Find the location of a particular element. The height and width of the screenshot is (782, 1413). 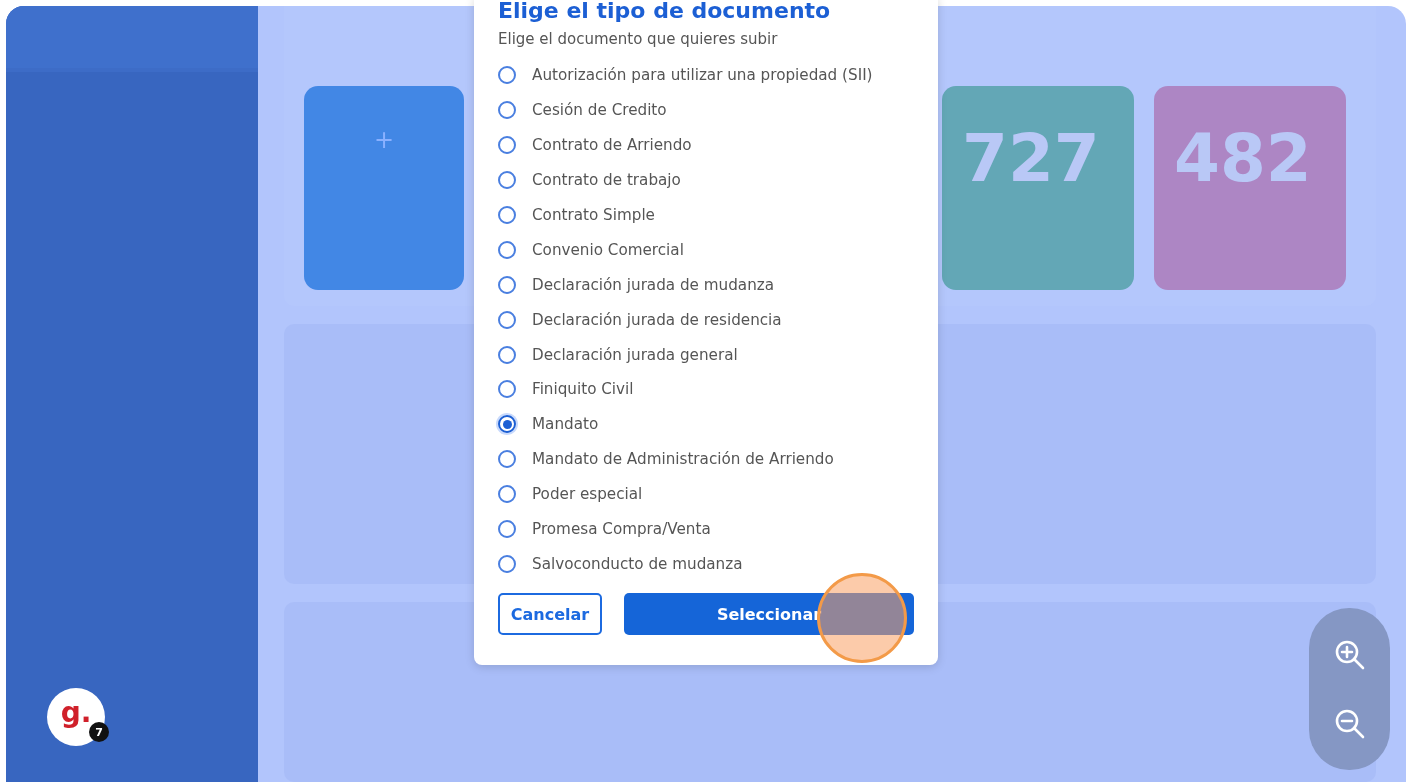

stat-value: 482 is located at coordinates (1243, 159).